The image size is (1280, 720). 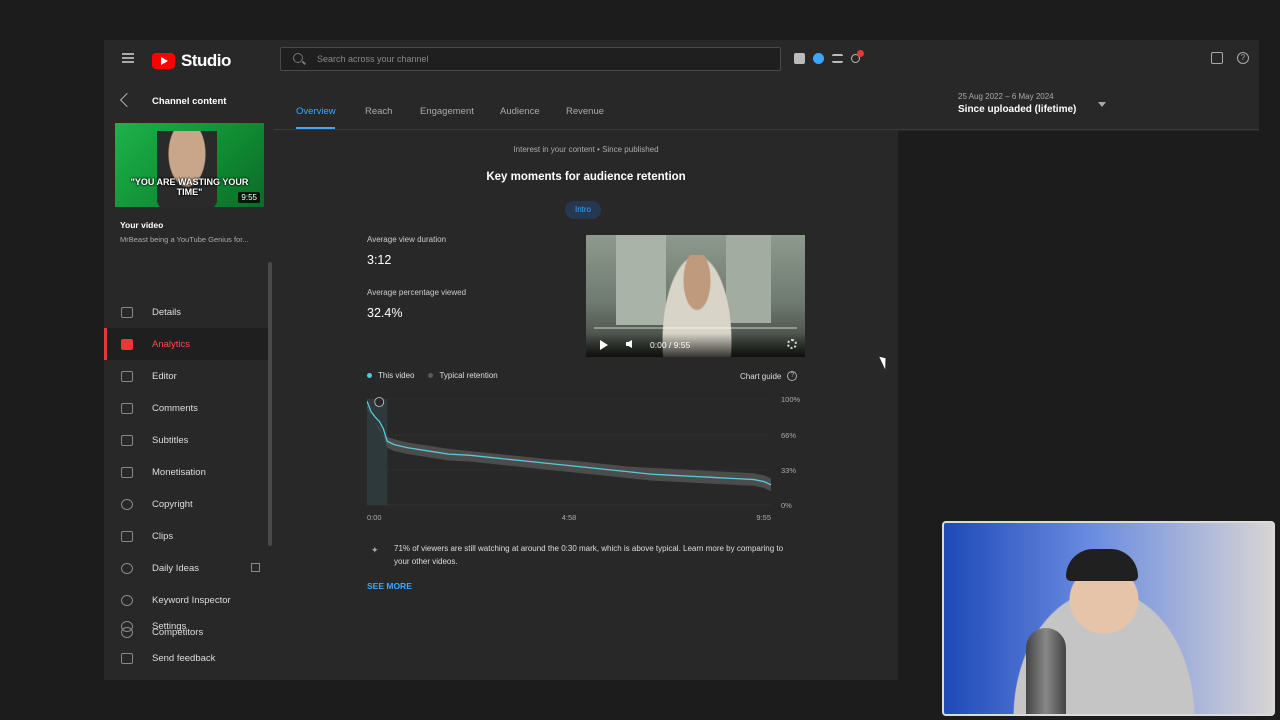 What do you see at coordinates (799, 58) in the screenshot?
I see `extension-square-icon` at bounding box center [799, 58].